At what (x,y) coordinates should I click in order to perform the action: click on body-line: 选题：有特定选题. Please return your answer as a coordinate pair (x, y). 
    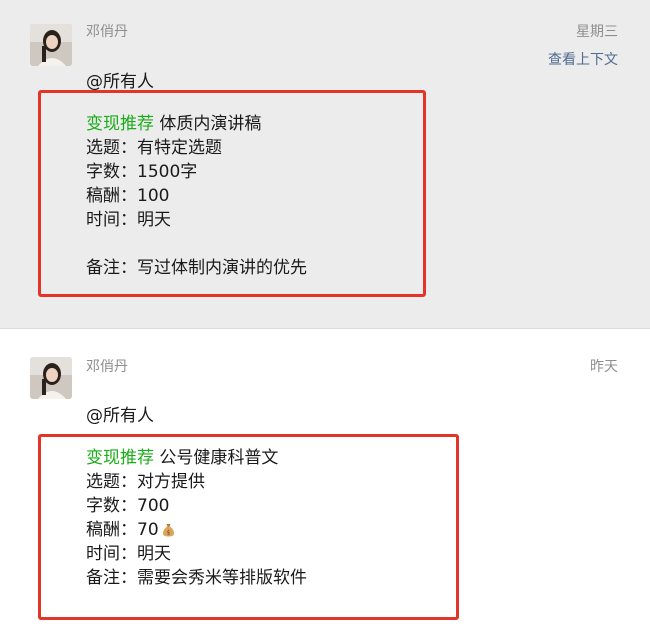
    Looking at the image, I should click on (154, 148).